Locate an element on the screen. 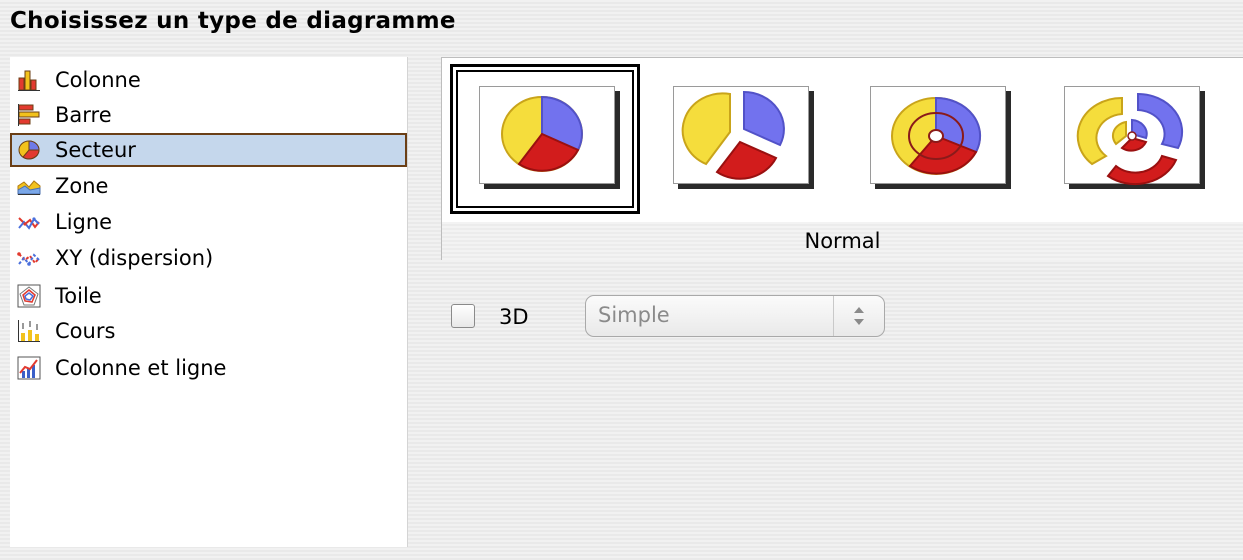 This screenshot has width=1243, height=560. chart-type-item-toile: Toile is located at coordinates (208, 296).